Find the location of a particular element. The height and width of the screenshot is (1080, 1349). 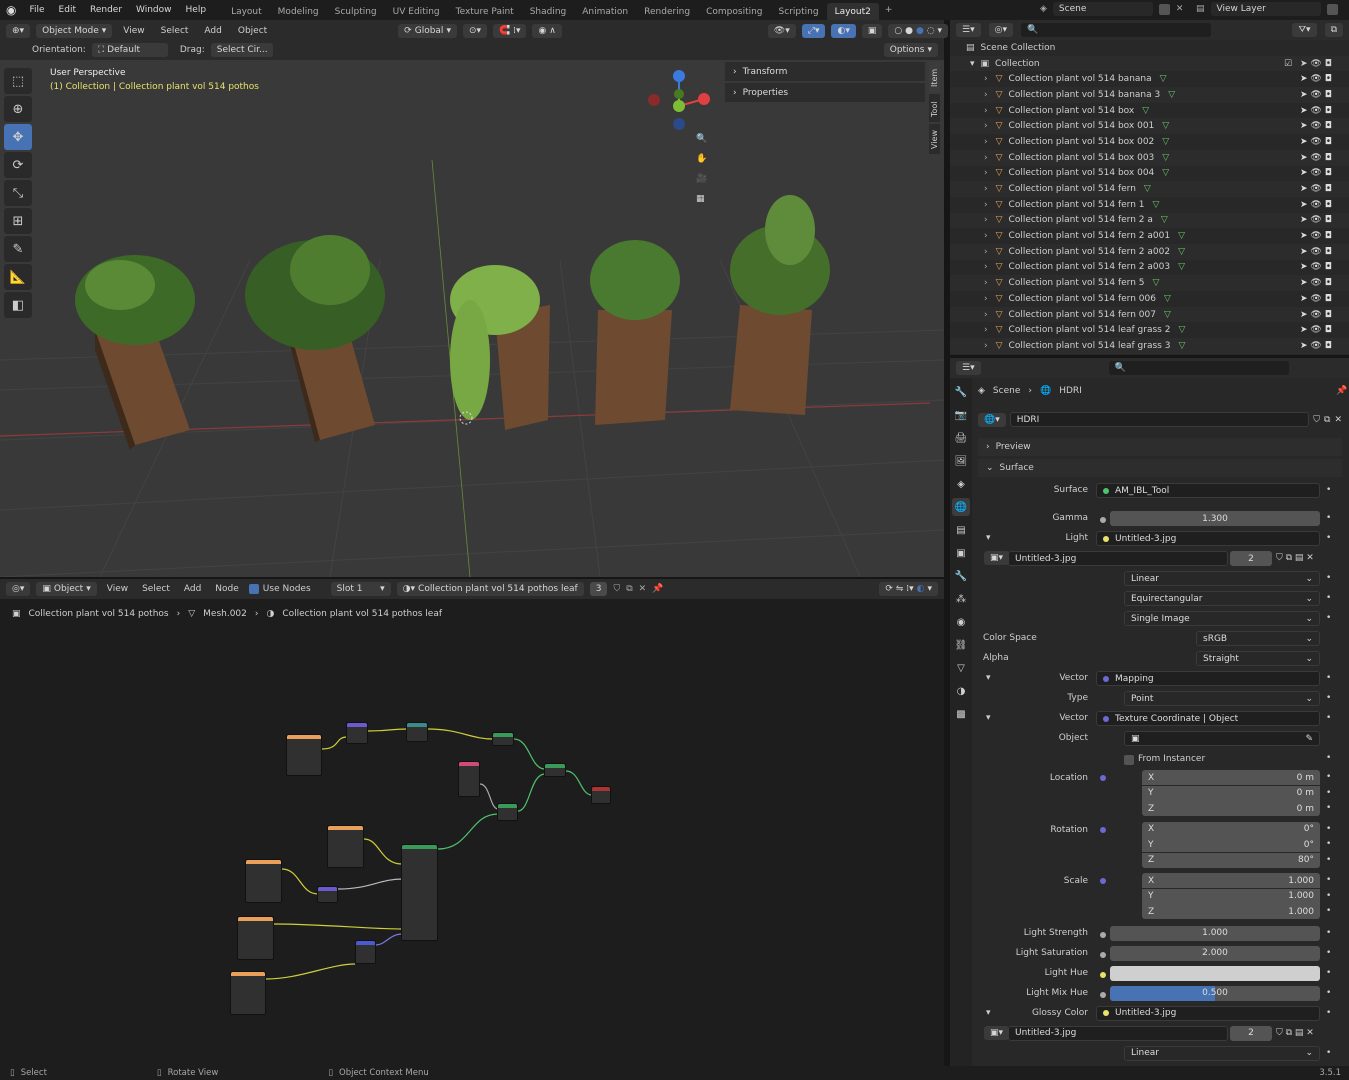

rotation-z-field: Z 80° is located at coordinates (1231, 860).